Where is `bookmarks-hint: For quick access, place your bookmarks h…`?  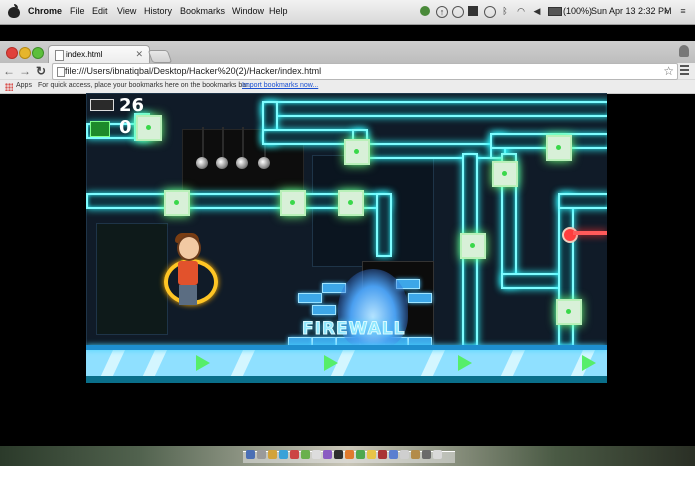
bookmarks-hint: For quick access, place your bookmarks h… is located at coordinates (144, 85).